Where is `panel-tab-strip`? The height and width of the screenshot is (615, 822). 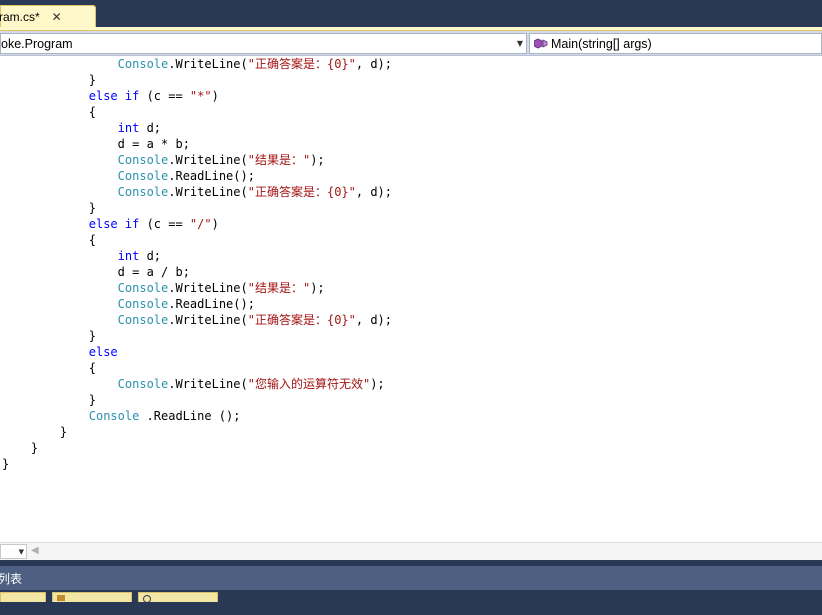 panel-tab-strip is located at coordinates (411, 602).